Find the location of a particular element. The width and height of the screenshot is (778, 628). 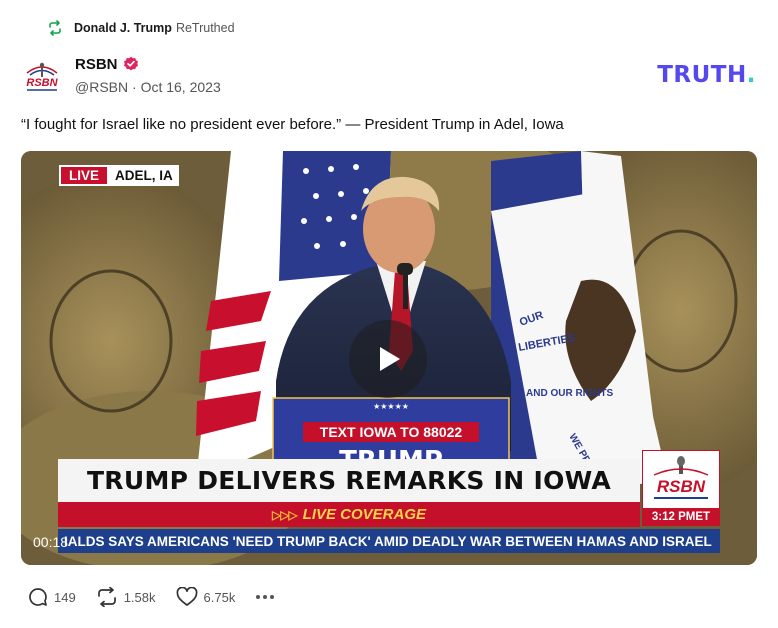

author-name: RSBN is located at coordinates (96, 64).